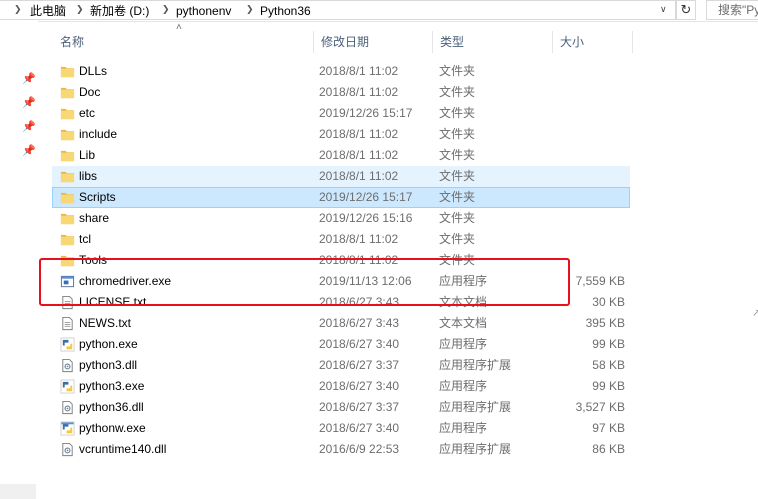  I want to click on column-header-type: 类型, so click(492, 42).